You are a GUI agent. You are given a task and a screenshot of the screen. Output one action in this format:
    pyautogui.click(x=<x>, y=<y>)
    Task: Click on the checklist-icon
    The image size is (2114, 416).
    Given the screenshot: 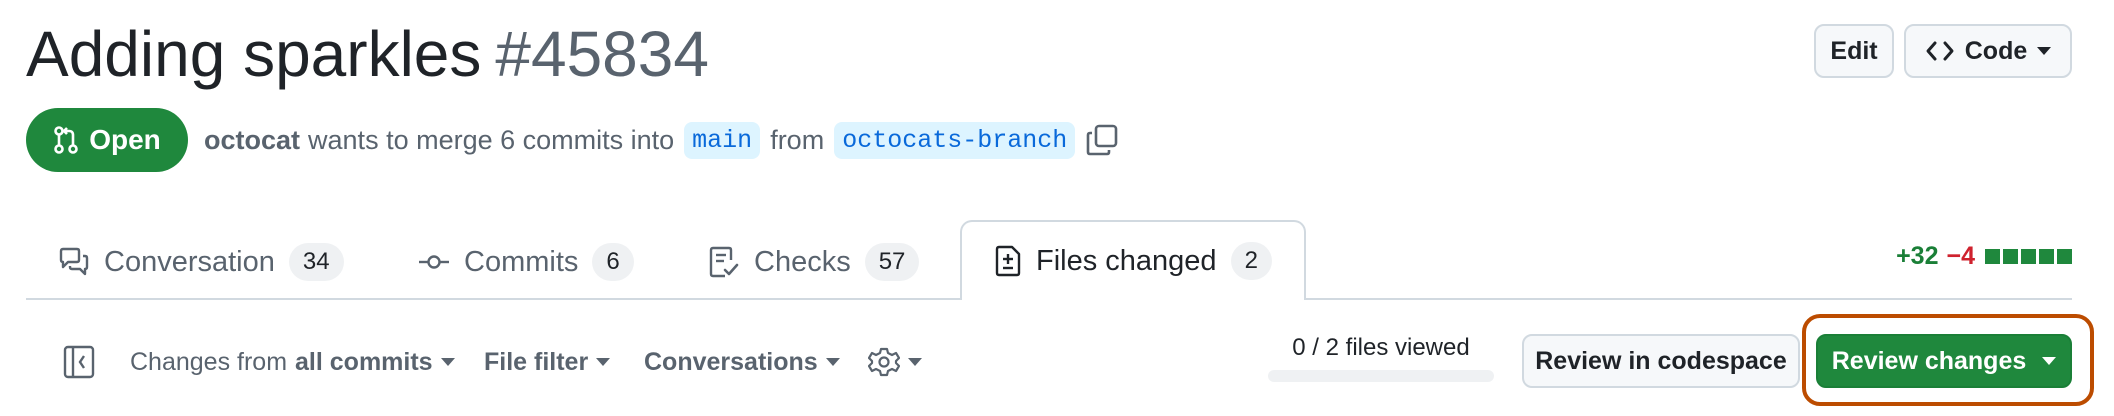 What is the action you would take?
    pyautogui.click(x=724, y=262)
    